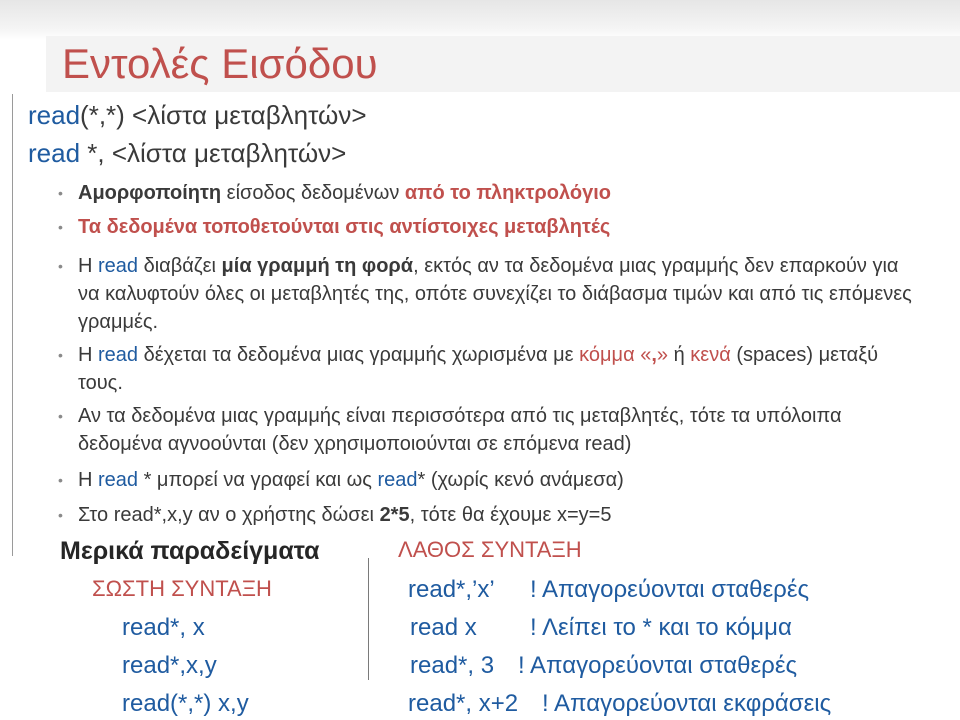  I want to click on wrong-example-code: read*, 3, so click(452, 665).